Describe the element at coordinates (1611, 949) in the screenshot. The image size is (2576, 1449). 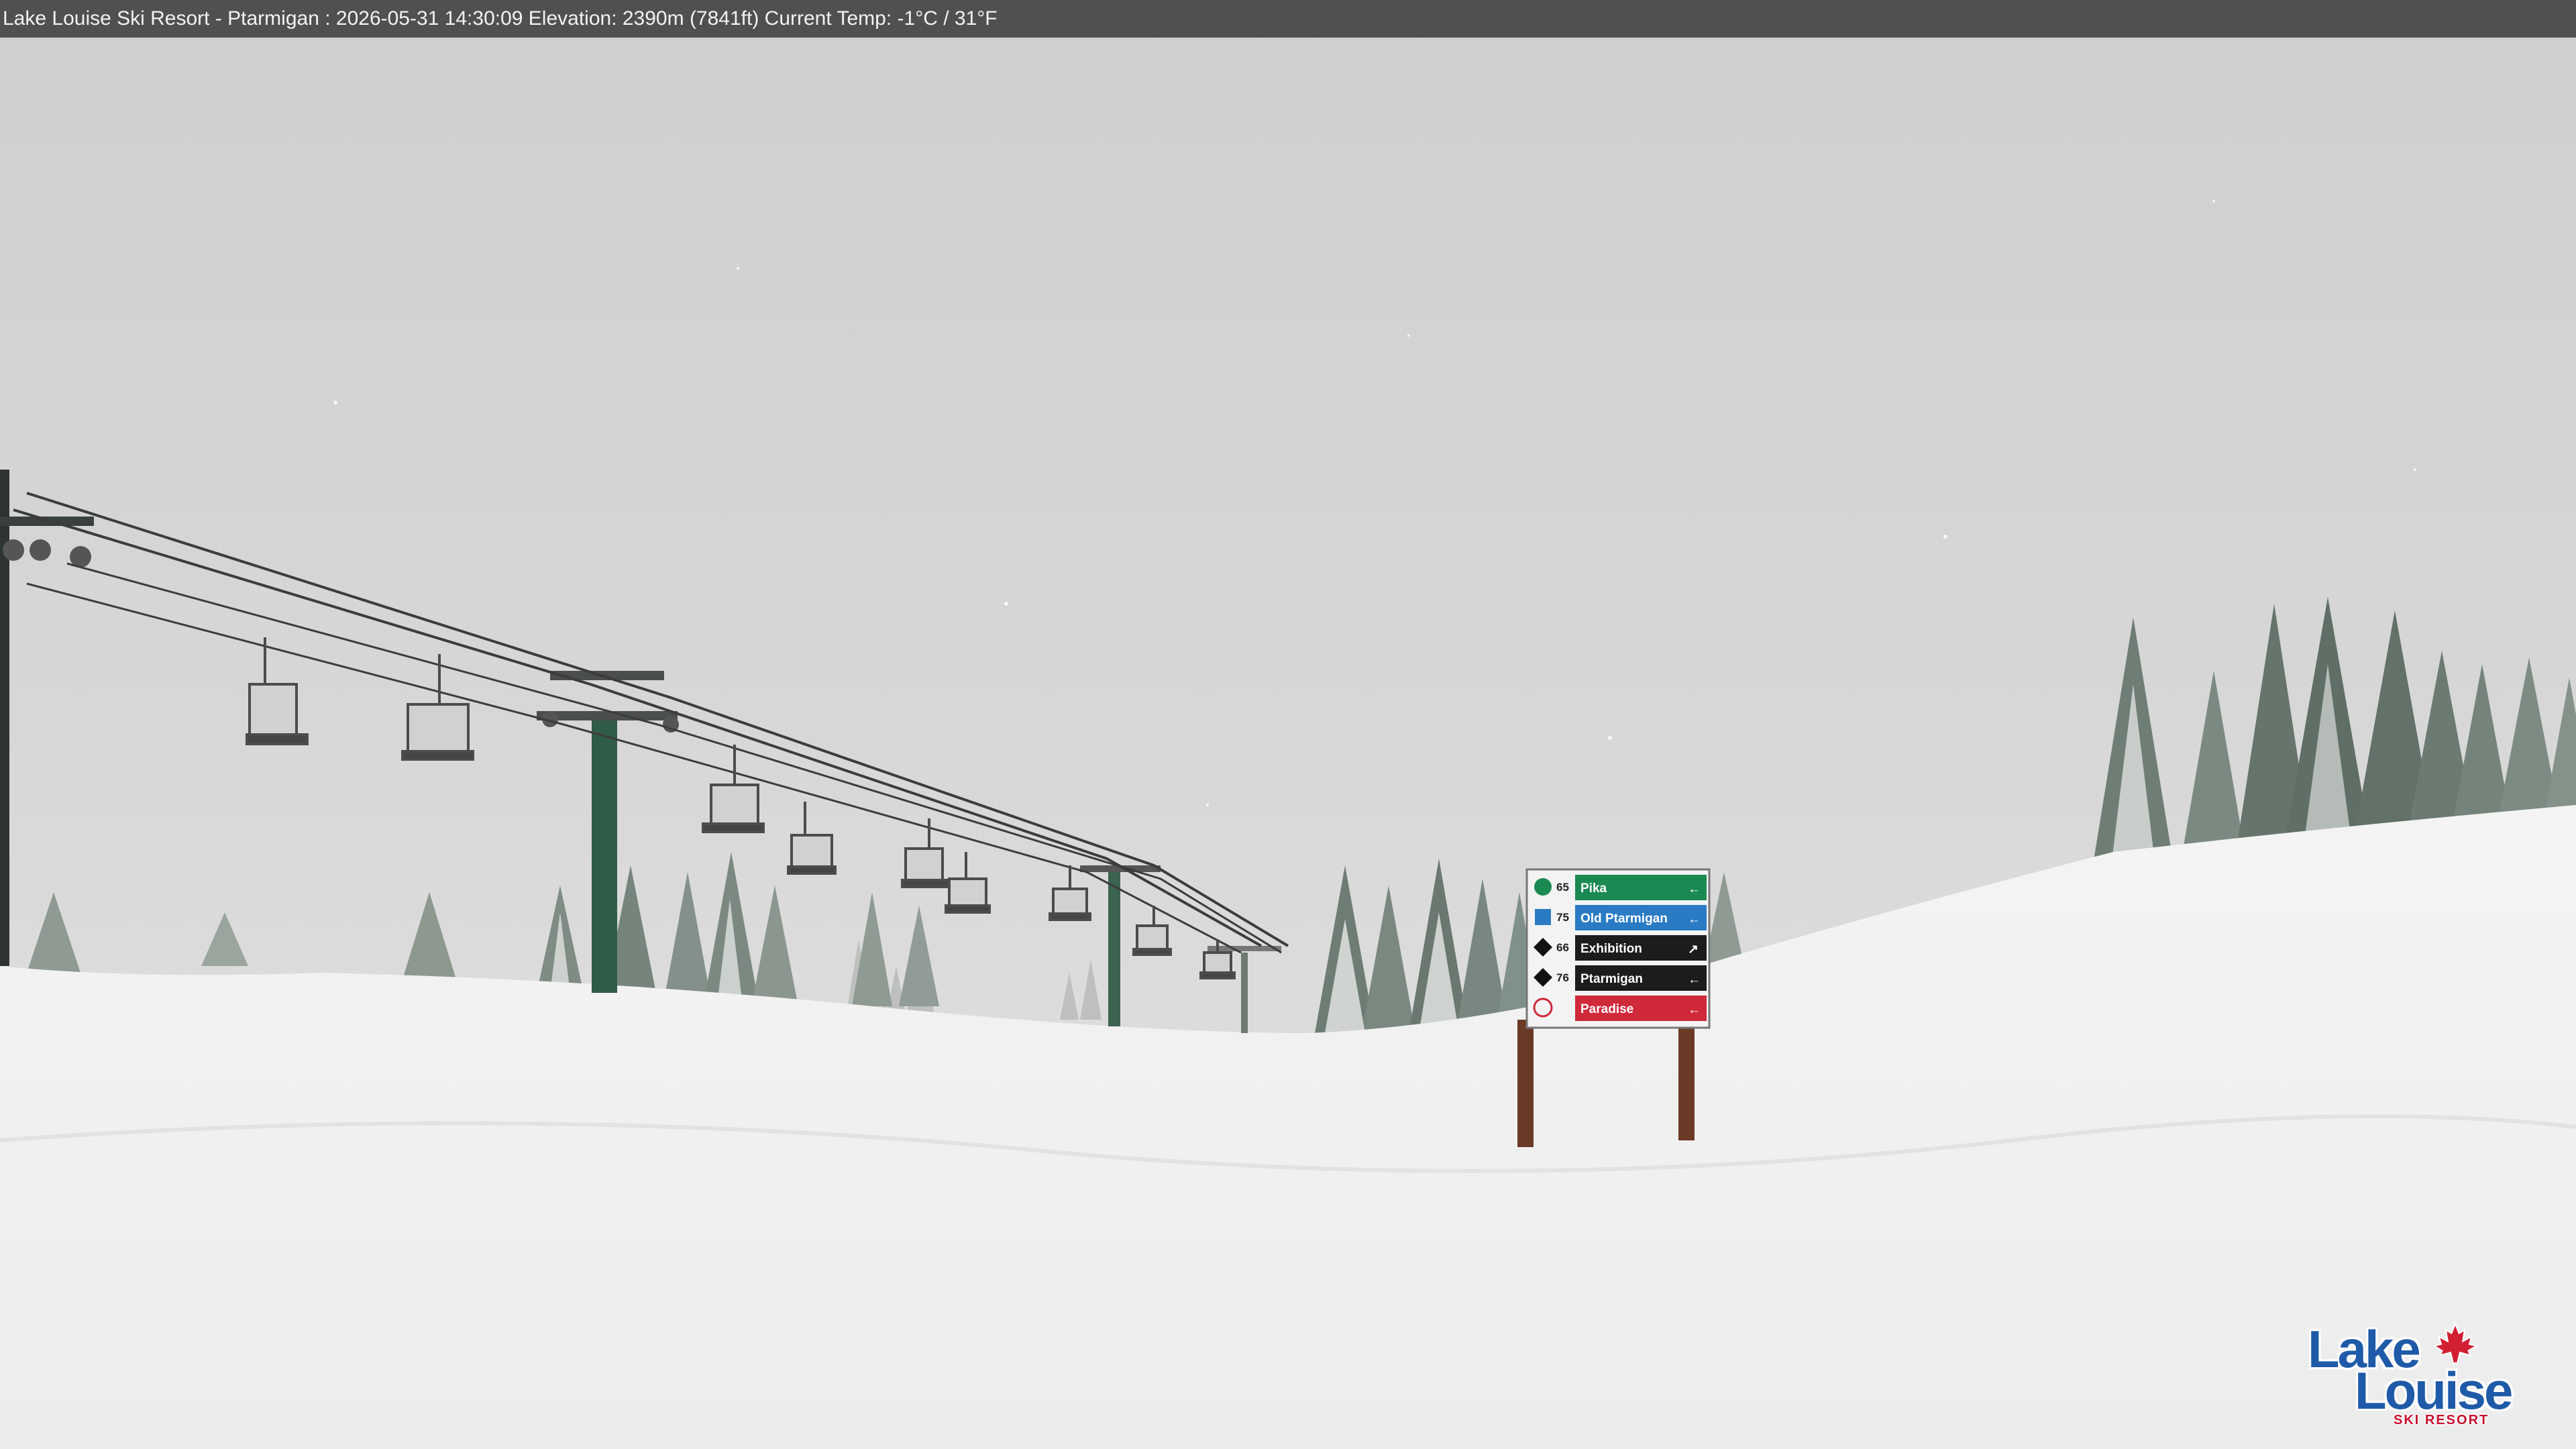
I see `run-name: Exhibition` at that location.